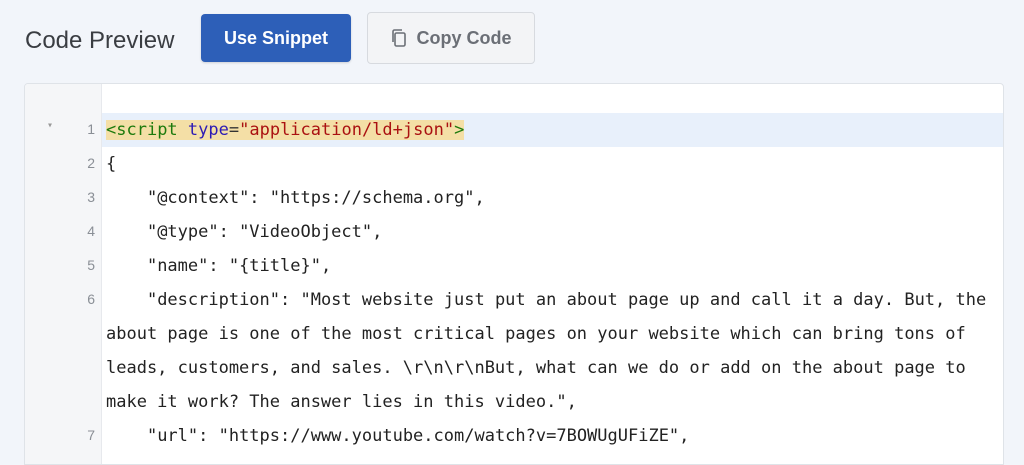 This screenshot has width=1024, height=465. I want to click on code-line: 2 {, so click(514, 164).